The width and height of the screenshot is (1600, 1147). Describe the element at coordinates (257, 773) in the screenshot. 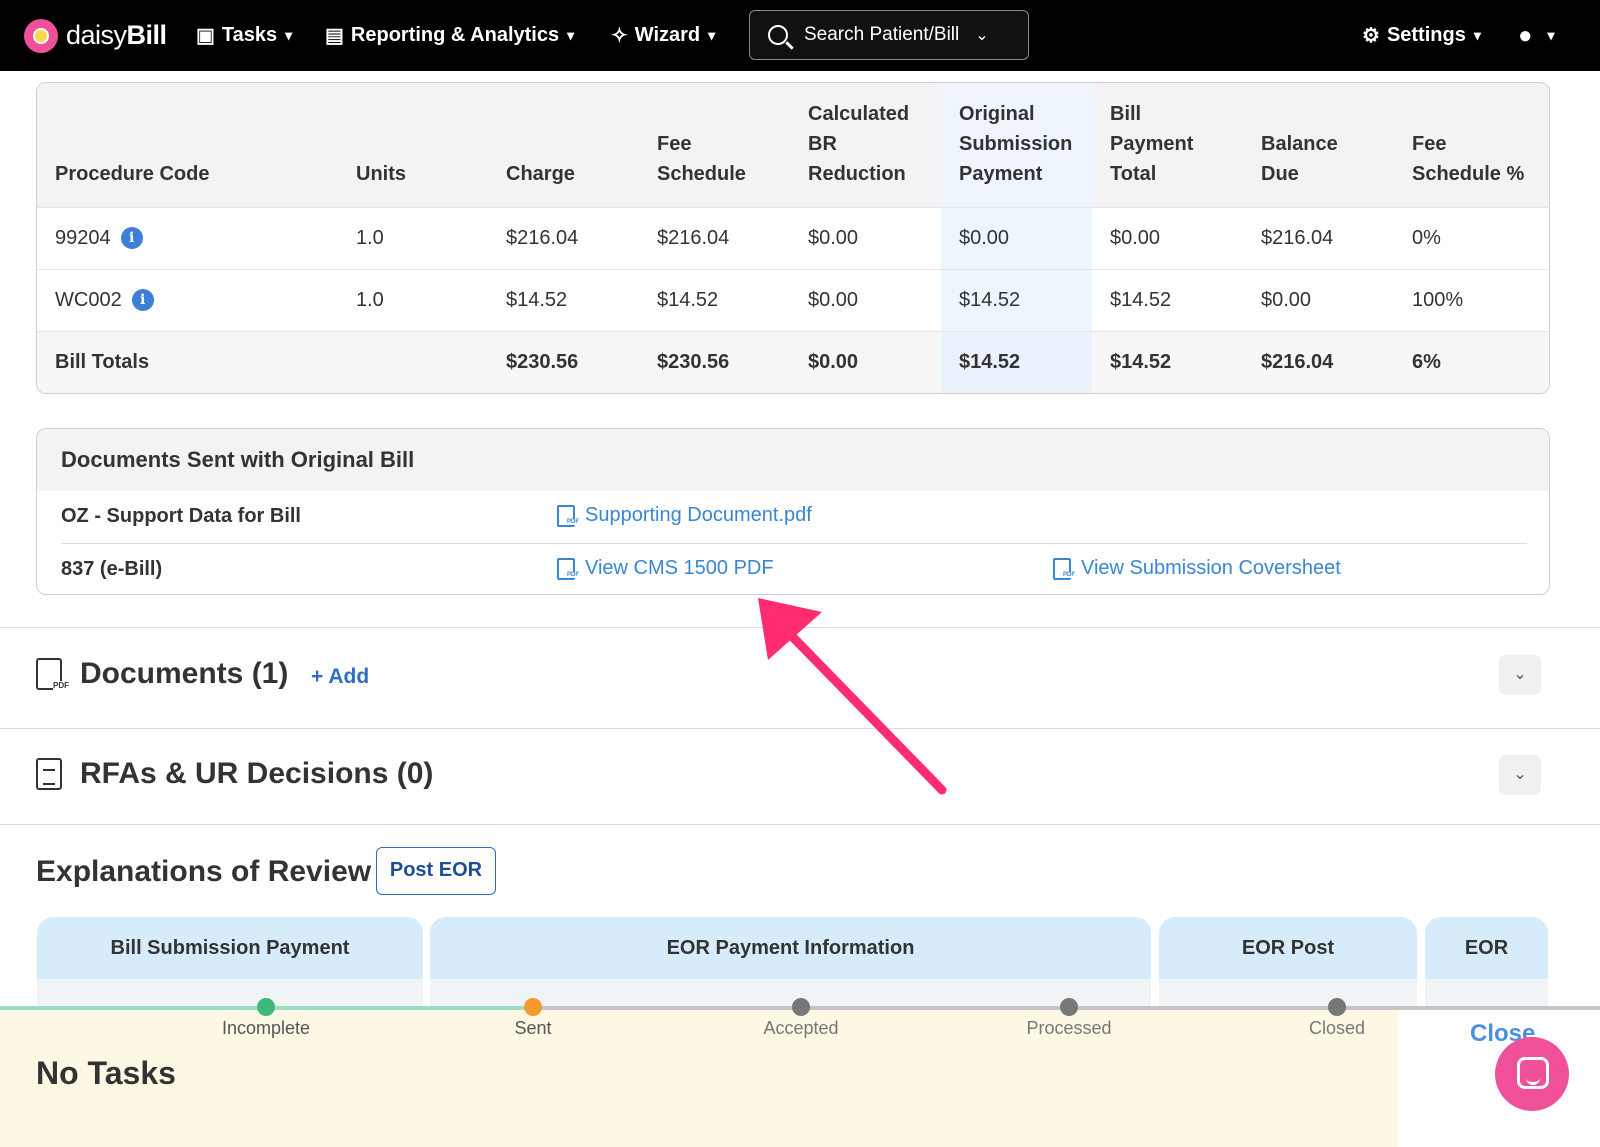

I see `rfa-section-title: RFAs & UR Decisions (0)` at that location.